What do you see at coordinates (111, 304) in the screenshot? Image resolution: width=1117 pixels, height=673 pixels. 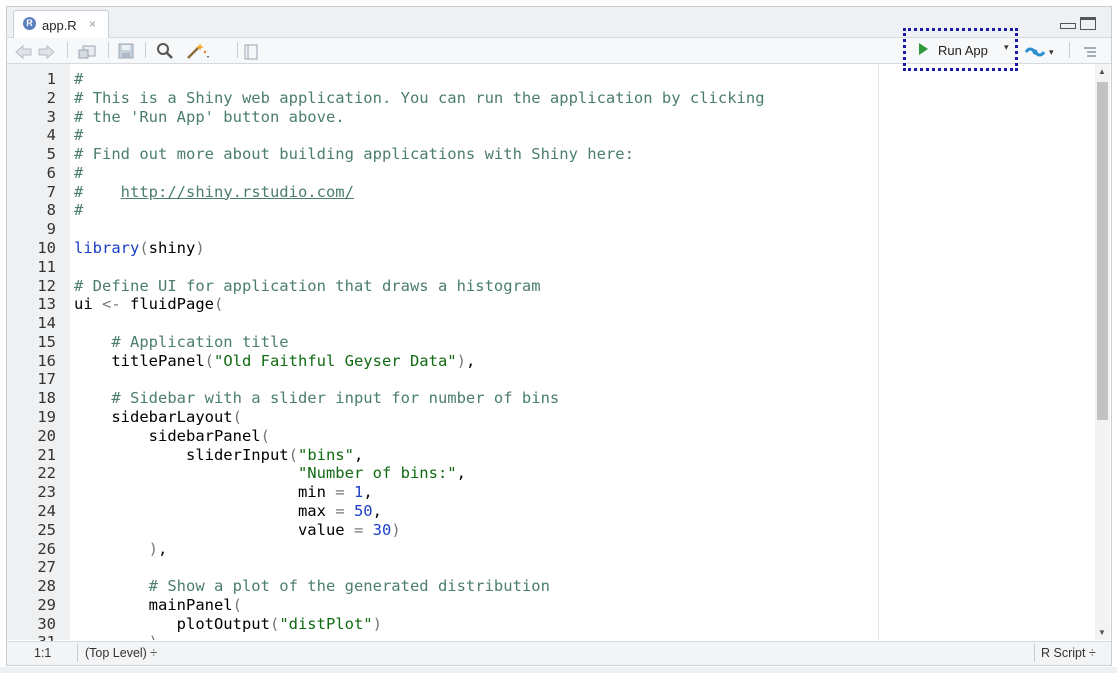 I see `code-token: <-` at bounding box center [111, 304].